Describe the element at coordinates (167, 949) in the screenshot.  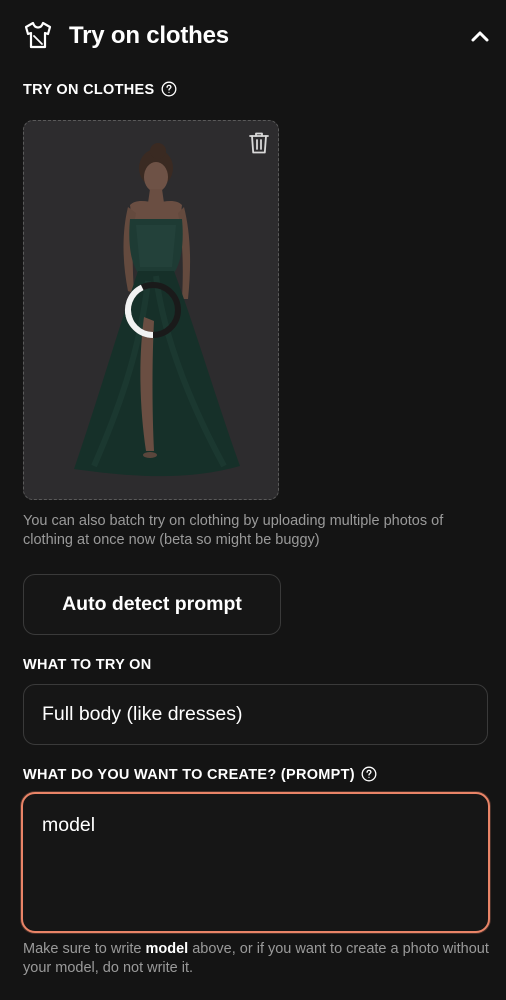
I see `prompt-hint-keyword: model` at that location.